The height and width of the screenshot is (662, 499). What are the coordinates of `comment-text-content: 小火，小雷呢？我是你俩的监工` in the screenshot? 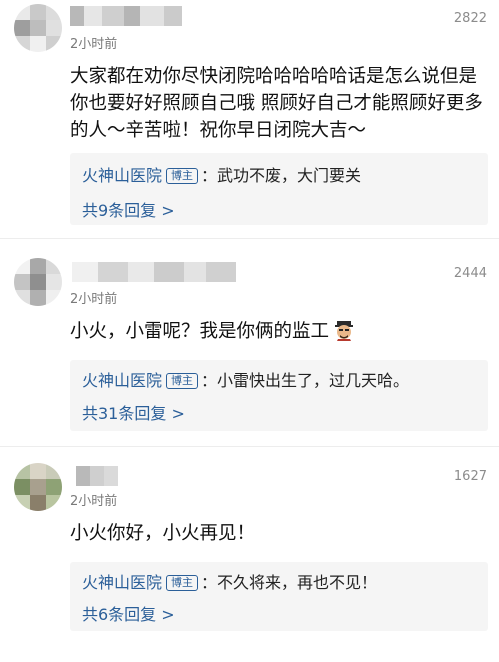 It's located at (200, 331).